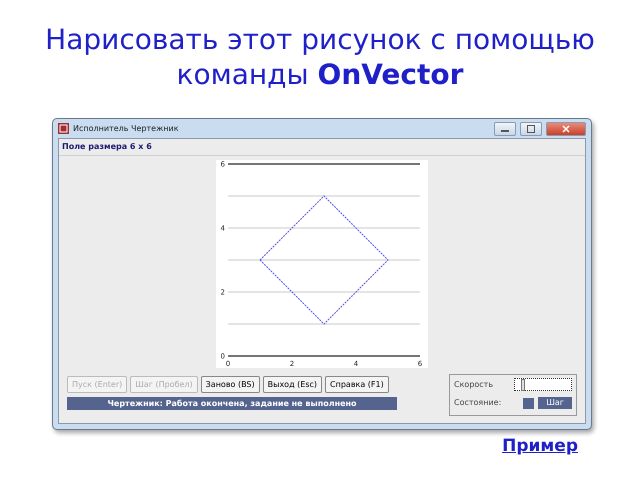 Image resolution: width=640 pixels, height=480 pixels. Describe the element at coordinates (357, 384) in the screenshot. I see `toolbar-button: Справка (F1)` at that location.